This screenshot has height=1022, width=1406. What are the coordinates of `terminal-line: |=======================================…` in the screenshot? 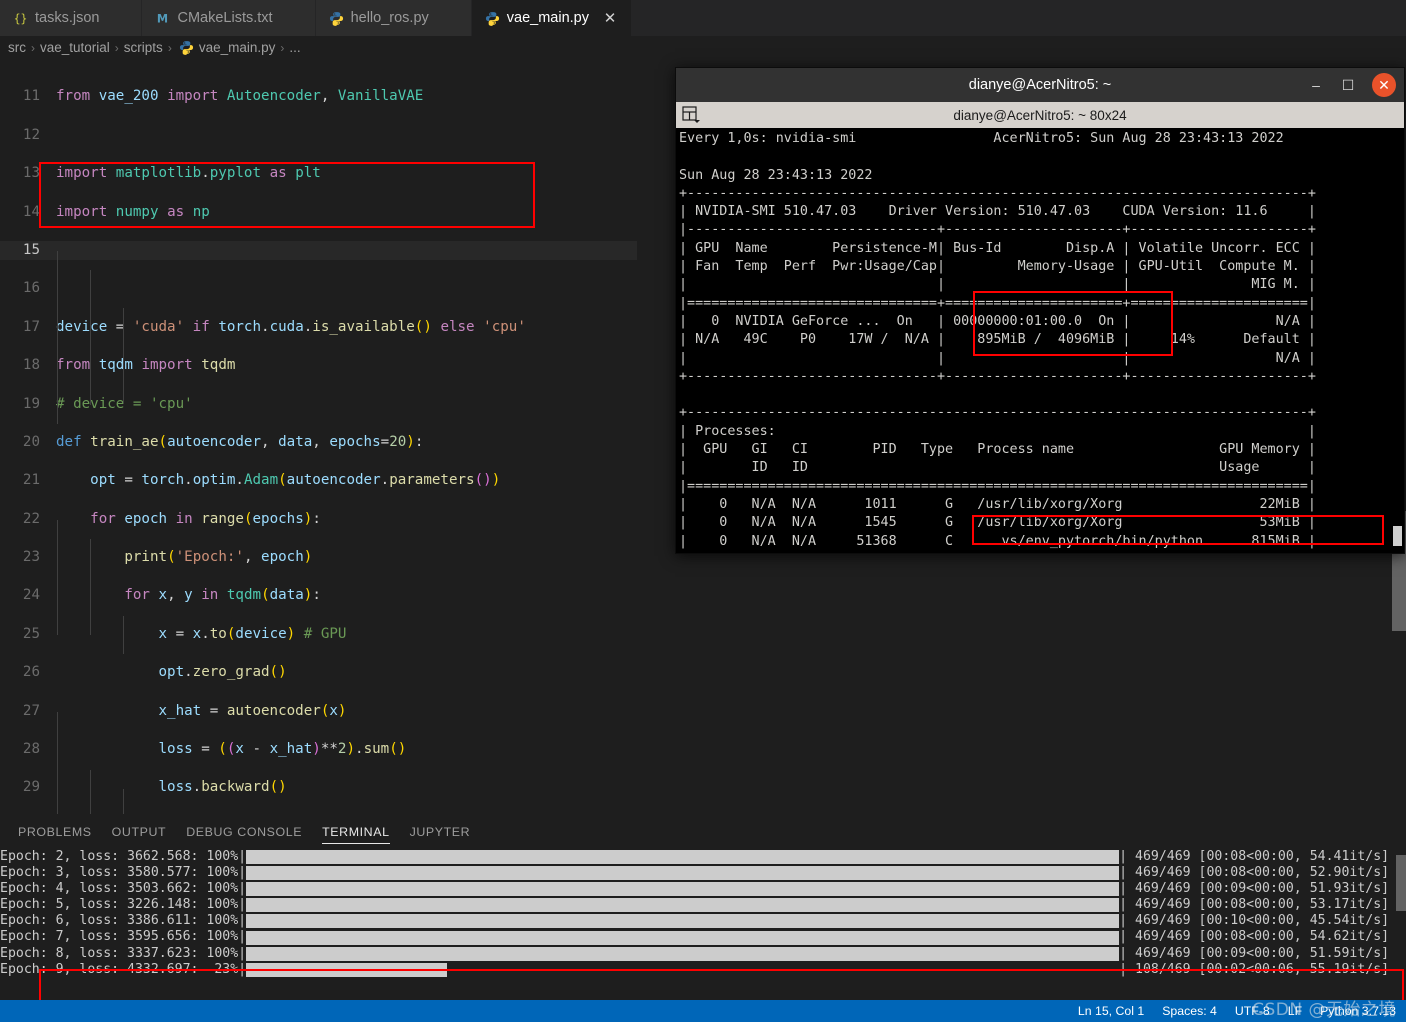 It's located at (997, 486).